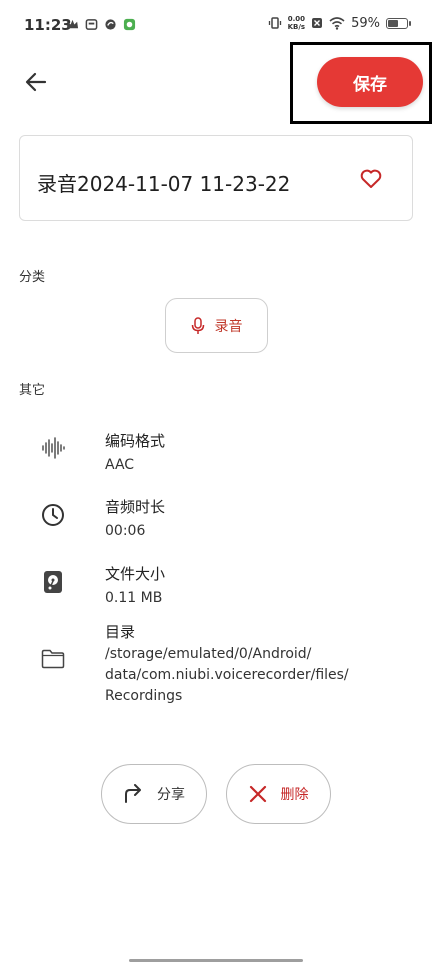 This screenshot has height=964, width=432. I want to click on notification-icons, so click(101, 24).